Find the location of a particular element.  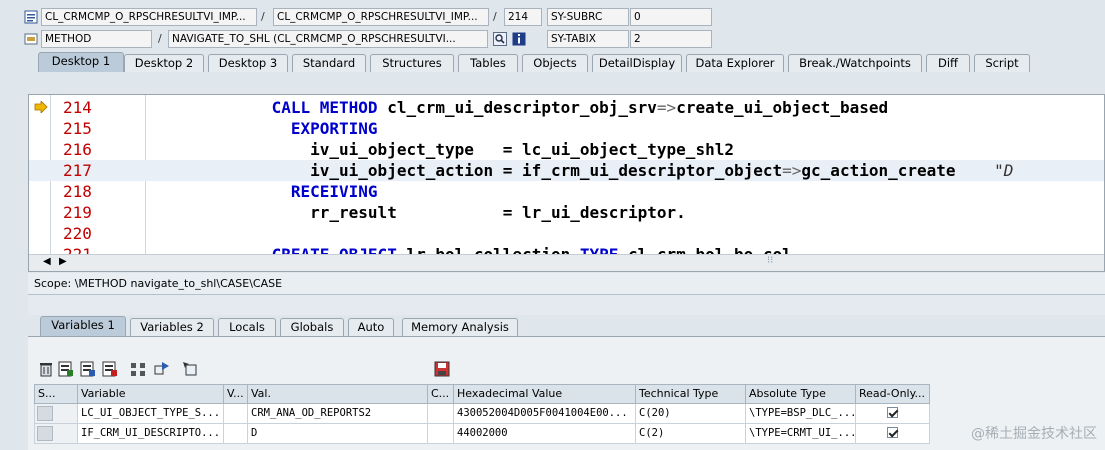

tab-desktop-3: Desktop 3 is located at coordinates (248, 63).